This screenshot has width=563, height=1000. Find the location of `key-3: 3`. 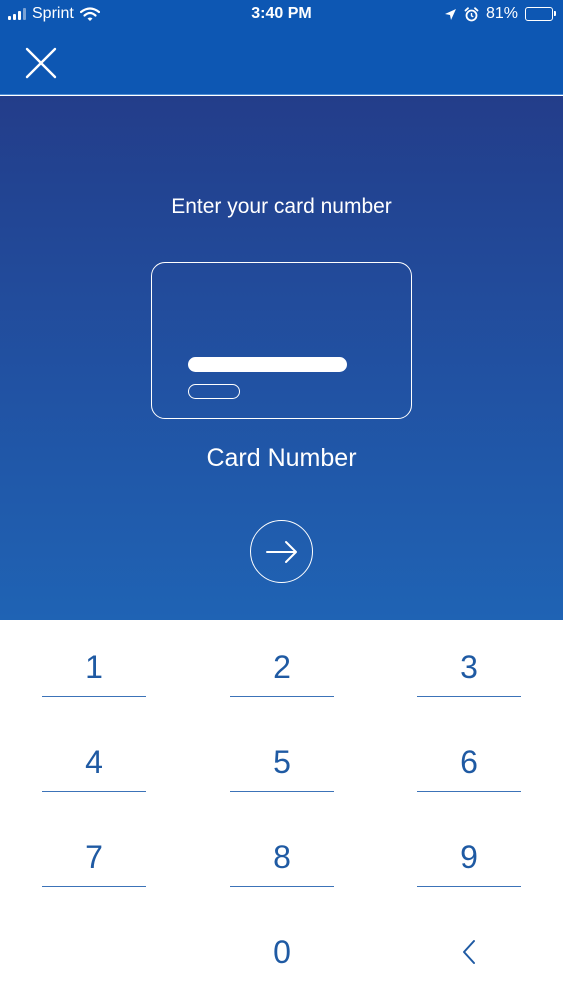

key-3: 3 is located at coordinates (469, 667).